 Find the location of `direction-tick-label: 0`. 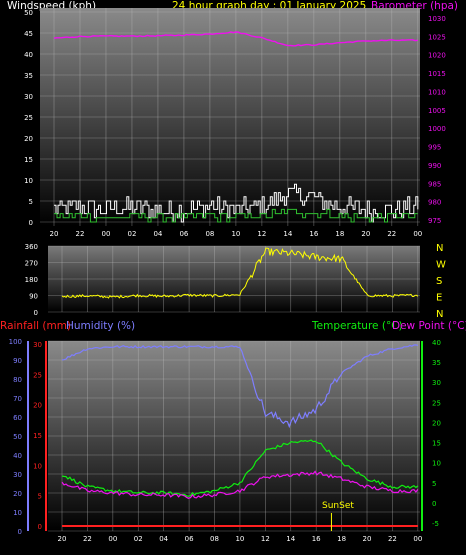

direction-tick-label: 0 is located at coordinates (36, 313).